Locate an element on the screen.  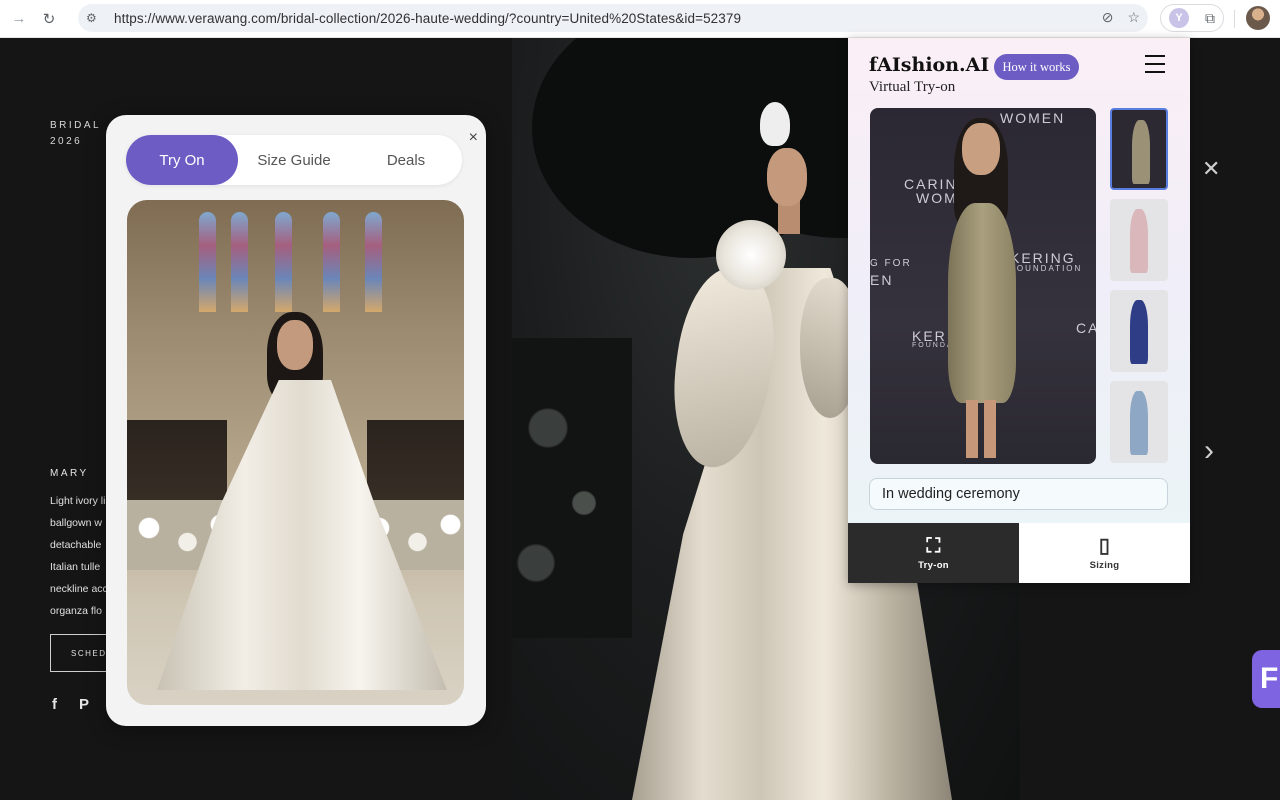
extension-icon: Y is located at coordinates (1179, 18).